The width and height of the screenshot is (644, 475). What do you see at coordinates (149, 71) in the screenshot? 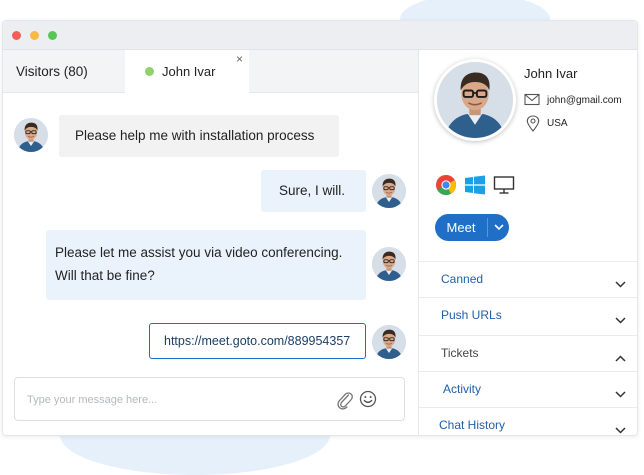
I see `online-status-dot` at bounding box center [149, 71].